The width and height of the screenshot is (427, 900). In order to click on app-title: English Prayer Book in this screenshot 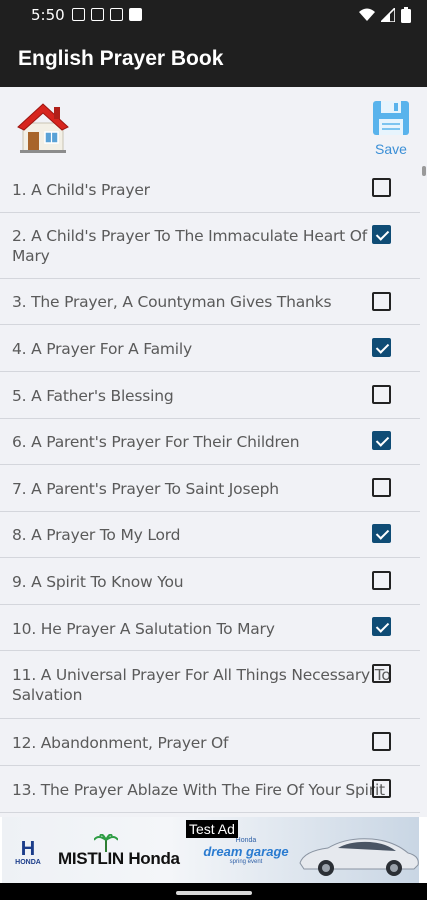, I will do `click(121, 58)`.